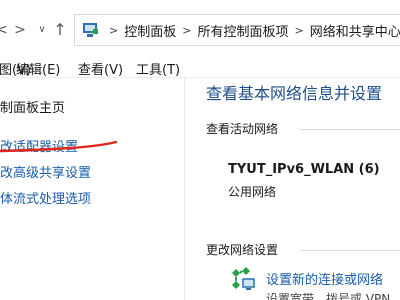 Image resolution: width=400 pixels, height=300 pixels. I want to click on menu-tools: 工具(T), so click(158, 68).